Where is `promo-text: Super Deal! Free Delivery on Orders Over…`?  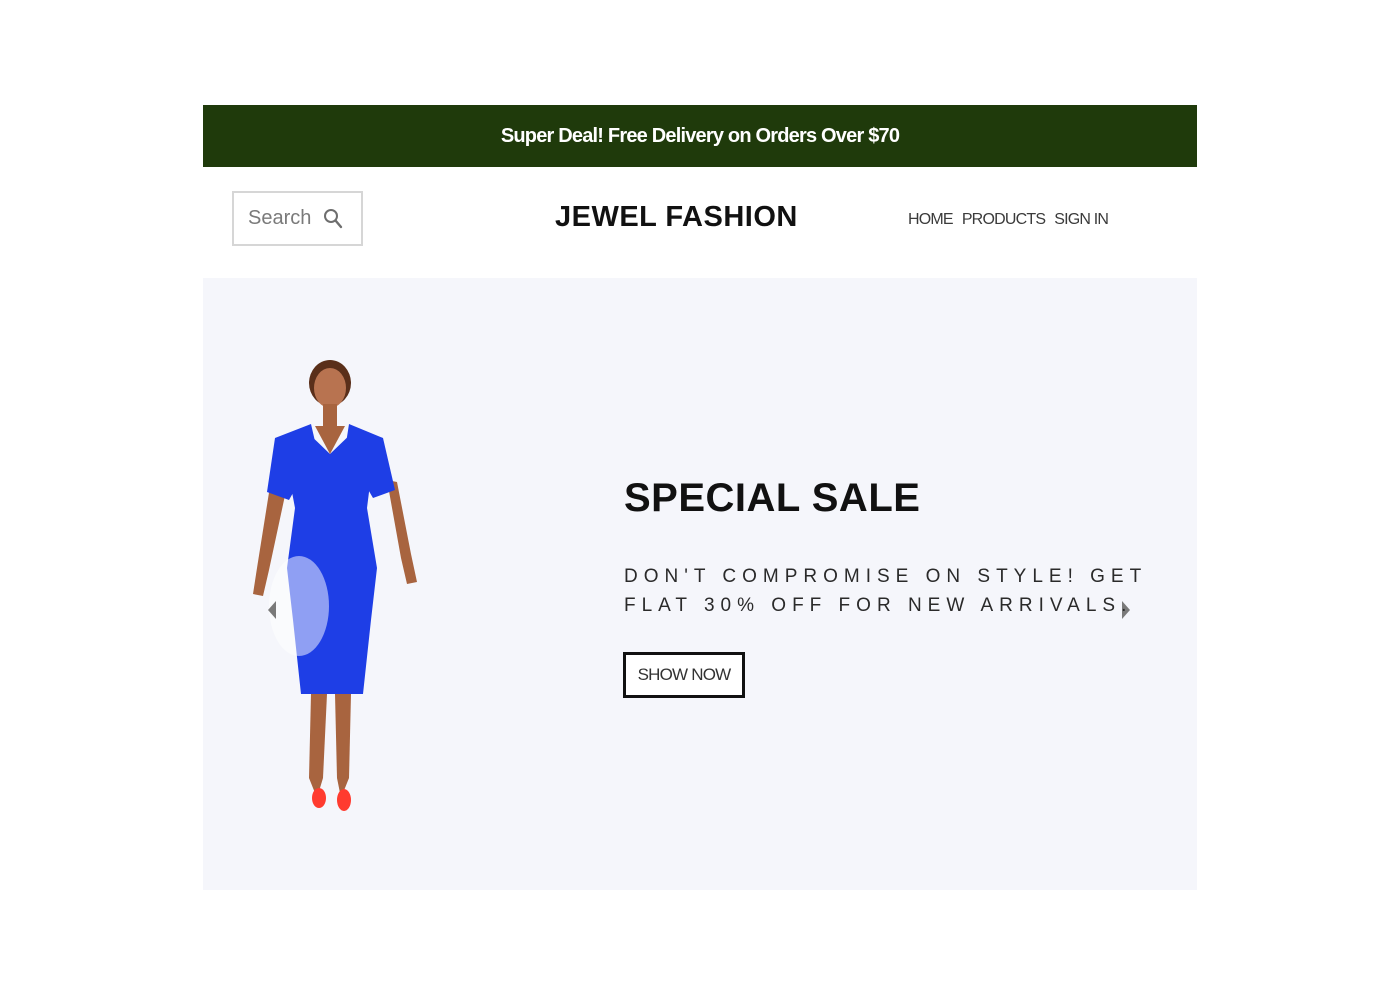
promo-text: Super Deal! Free Delivery on Orders Over… is located at coordinates (700, 135).